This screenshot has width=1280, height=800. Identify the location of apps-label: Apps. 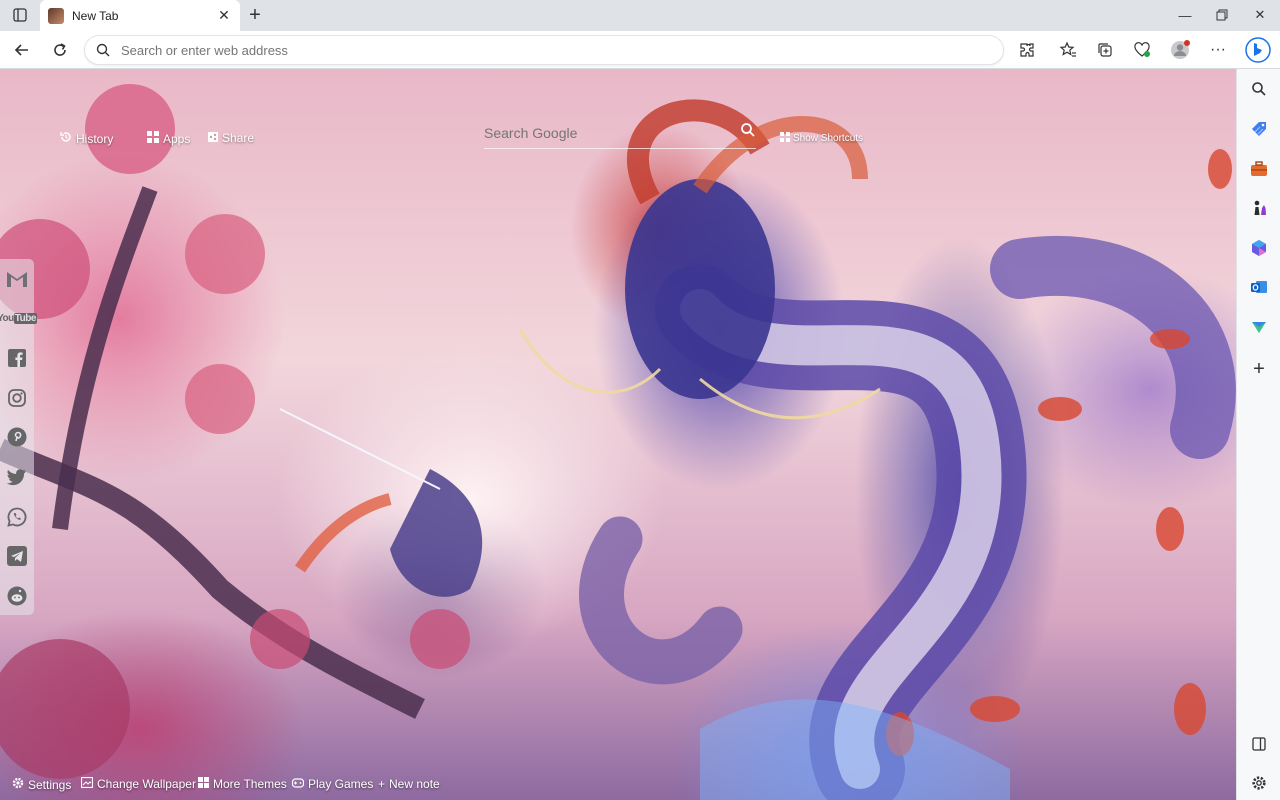
(177, 138).